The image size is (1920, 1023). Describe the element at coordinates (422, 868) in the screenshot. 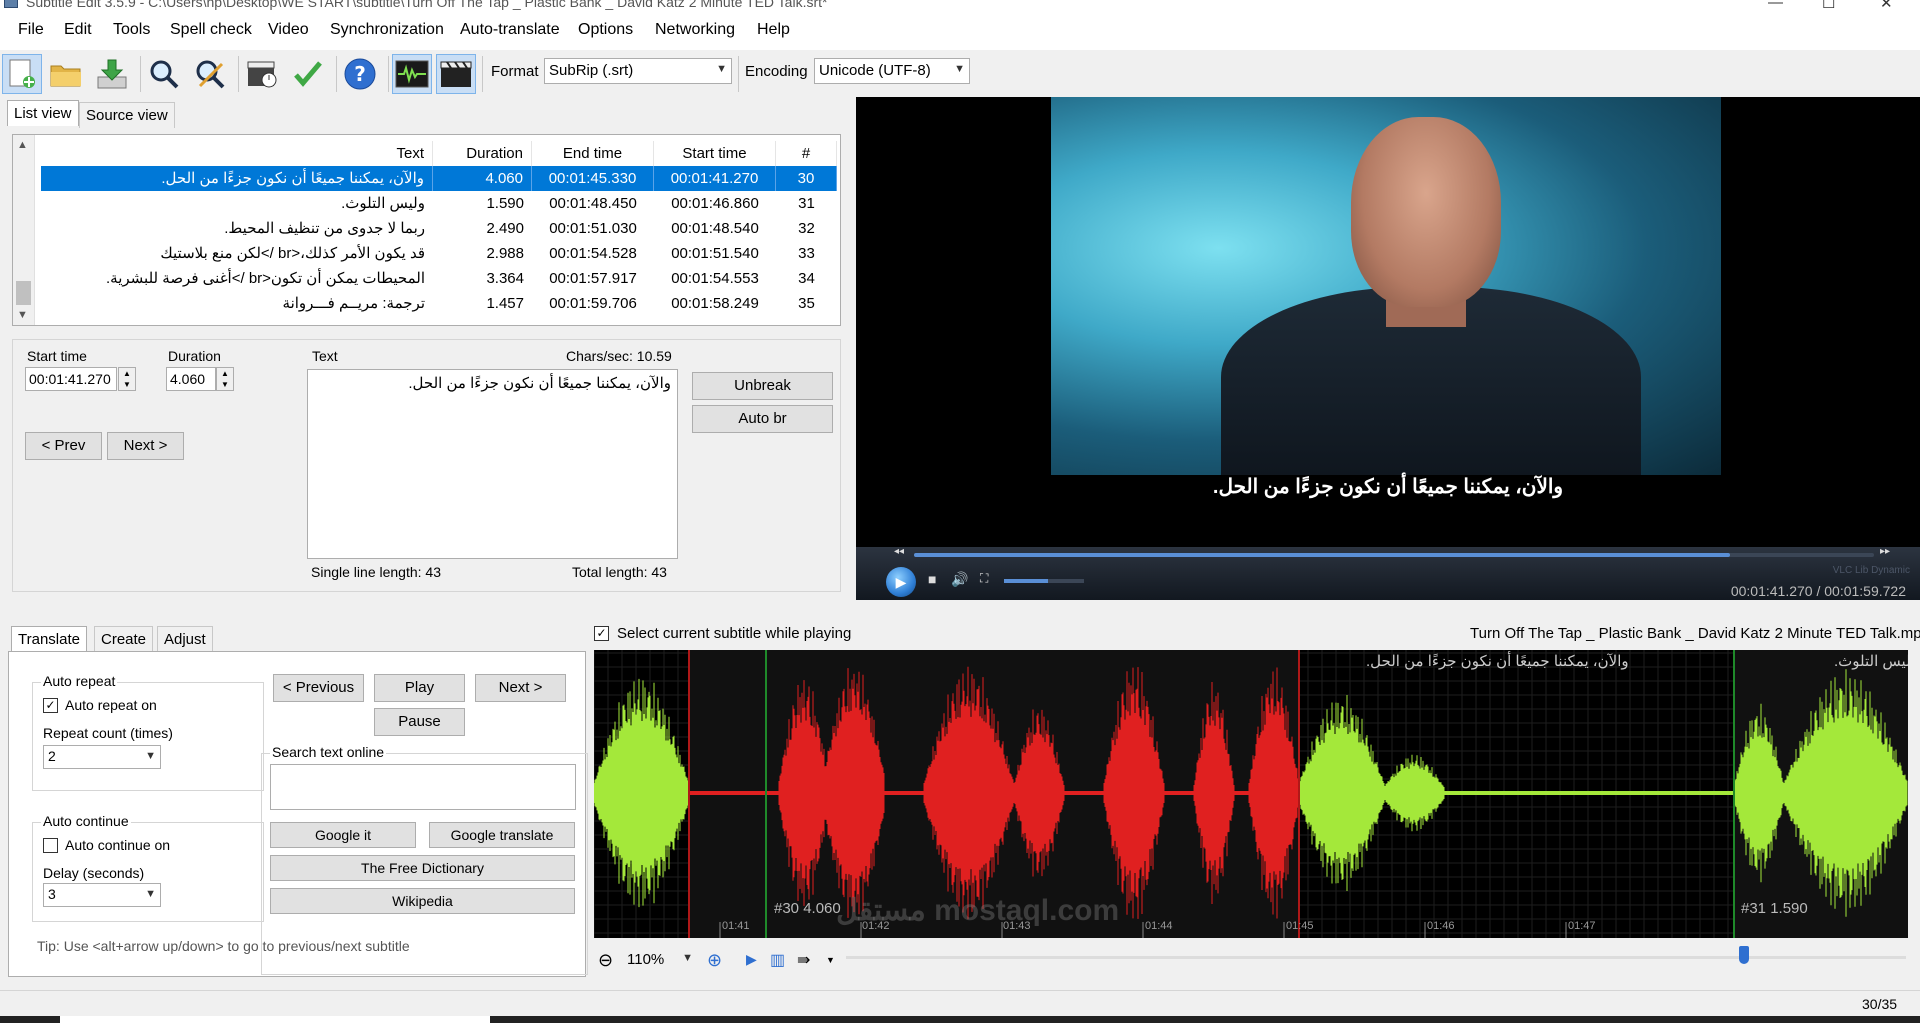

I see `free-dictionary-button: The Free Dictionary` at that location.